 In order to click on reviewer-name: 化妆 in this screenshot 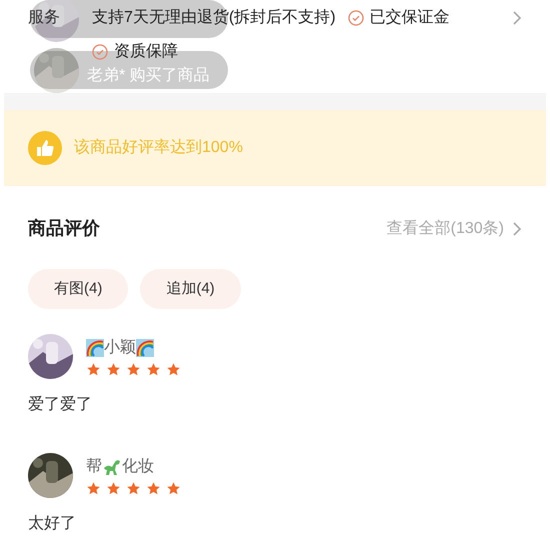, I will do `click(138, 467)`.